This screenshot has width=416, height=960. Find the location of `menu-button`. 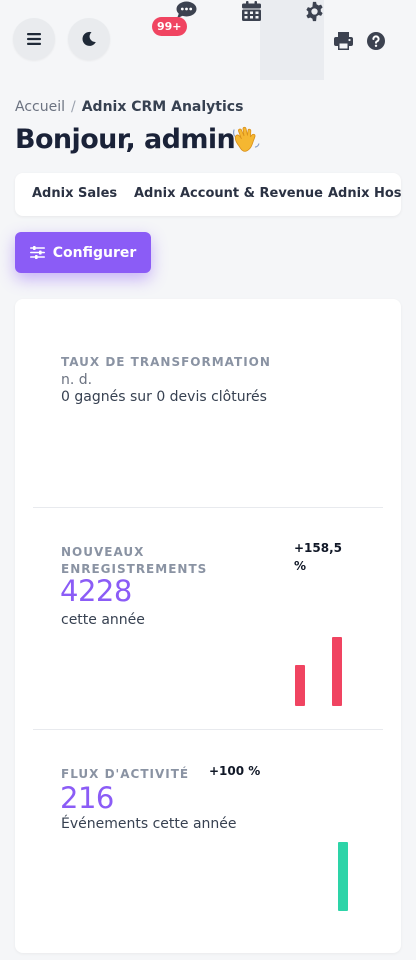

menu-button is located at coordinates (34, 39).